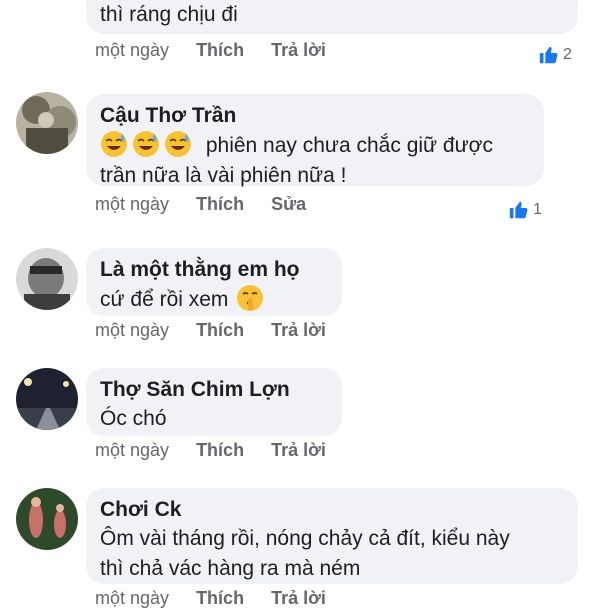 The width and height of the screenshot is (600, 609). I want to click on comment-bubble: Thợ Săn Chim Lợn Óc chó, so click(214, 402).